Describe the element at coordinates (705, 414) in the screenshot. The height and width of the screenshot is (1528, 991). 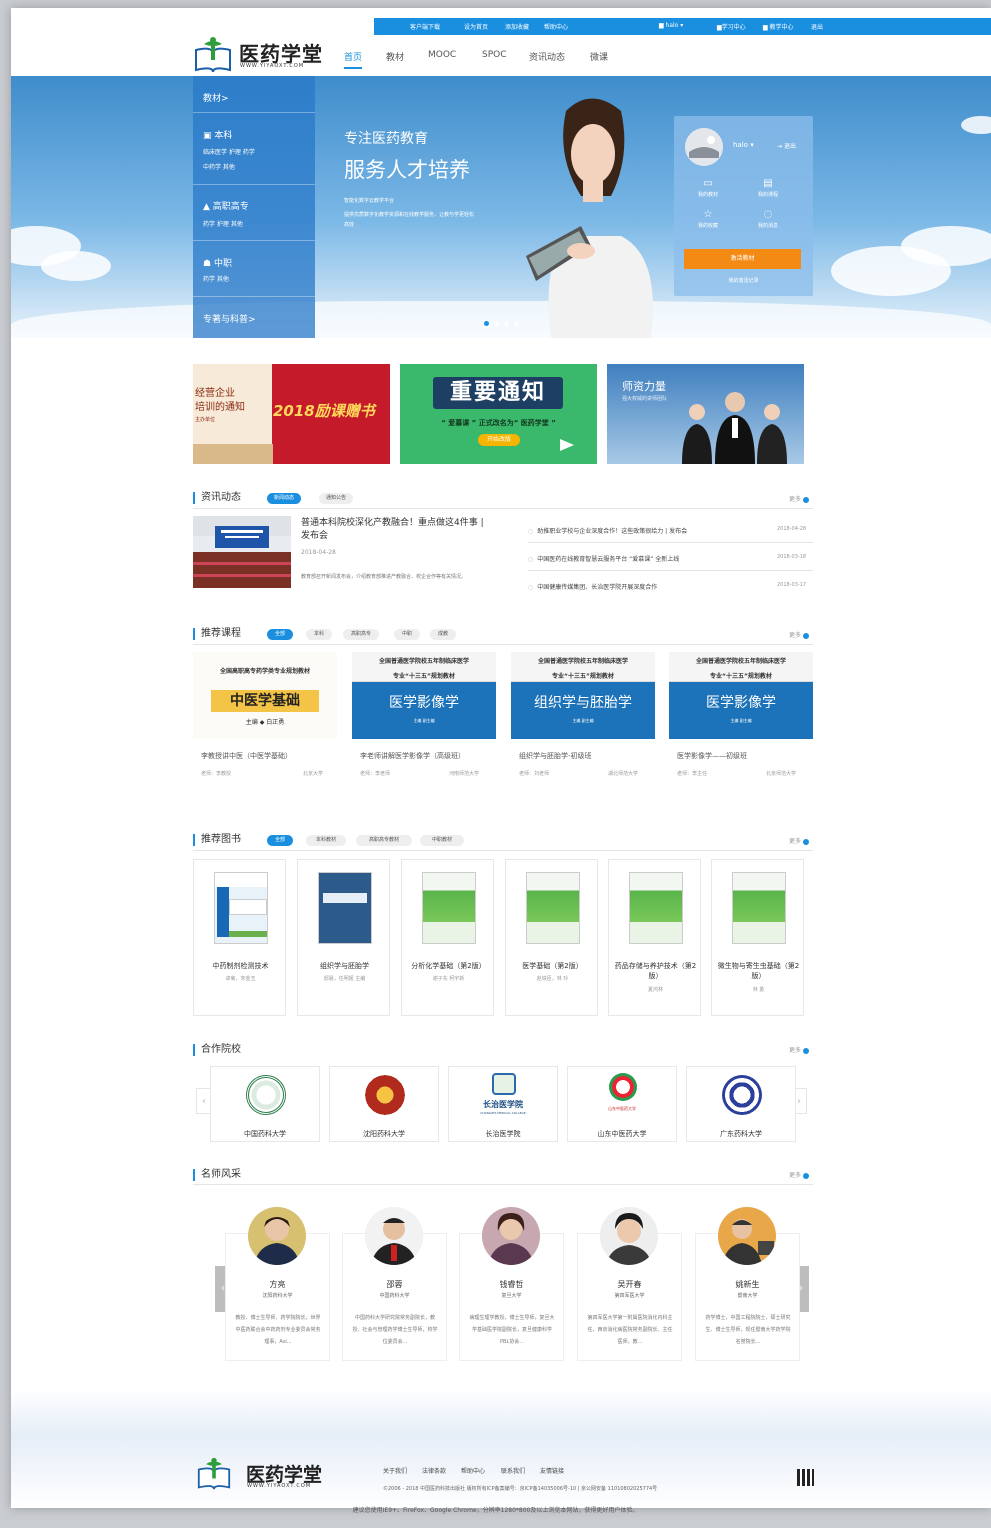
I see `promo-banner-3: 师资力量 强大权威的讲师团队` at that location.